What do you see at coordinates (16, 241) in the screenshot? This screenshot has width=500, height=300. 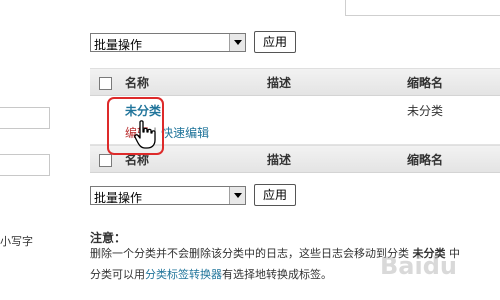 I see `left-hint-text: 小写字` at bounding box center [16, 241].